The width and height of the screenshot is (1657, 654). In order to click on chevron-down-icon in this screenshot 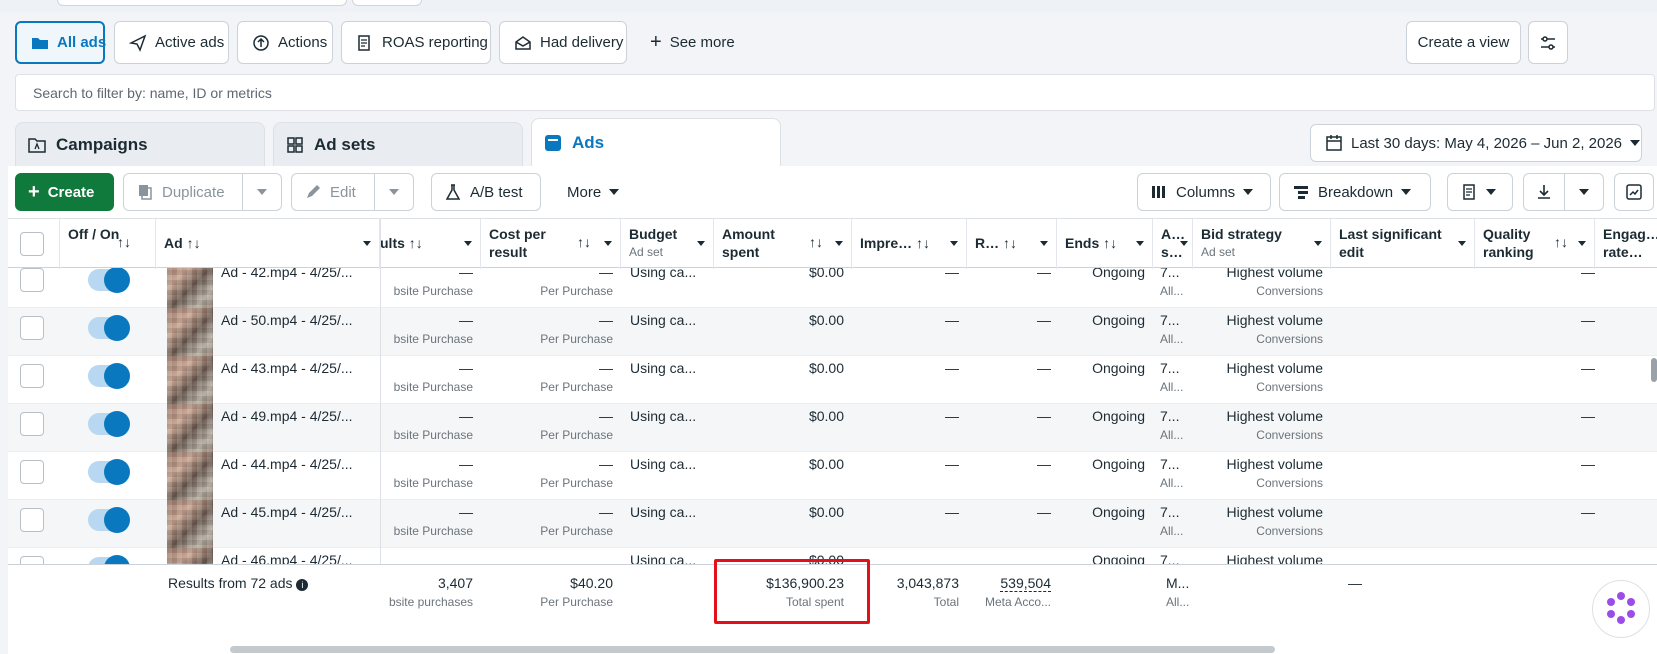, I will do `click(1584, 192)`.